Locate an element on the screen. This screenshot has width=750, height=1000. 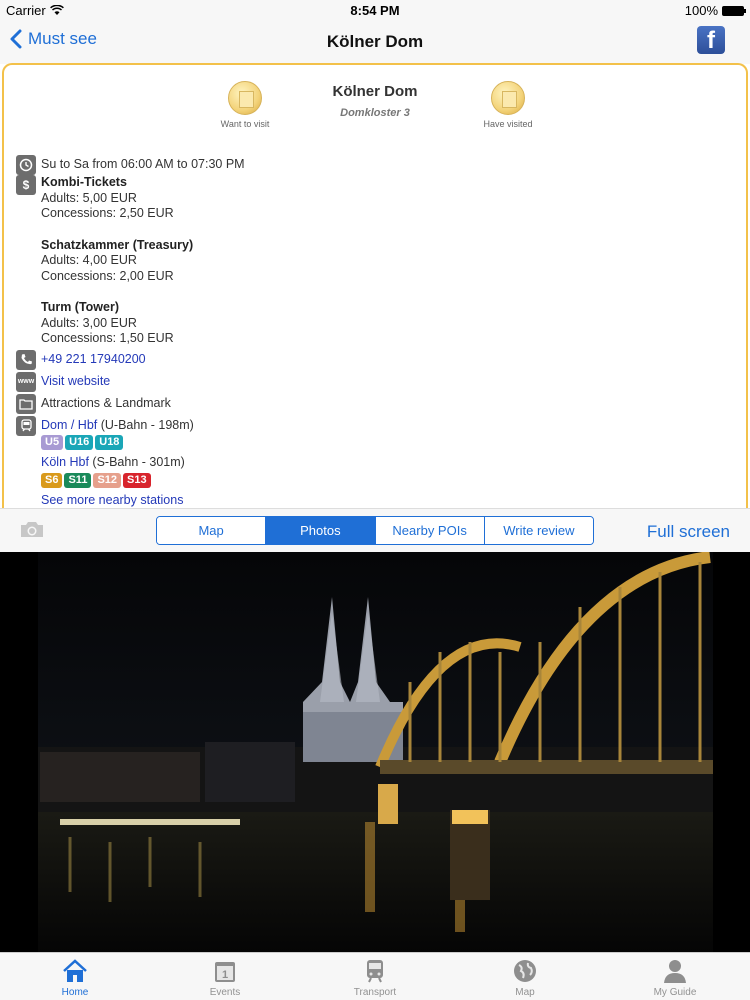
phone-link: +49 221 17940200 is located at coordinates (93, 359).